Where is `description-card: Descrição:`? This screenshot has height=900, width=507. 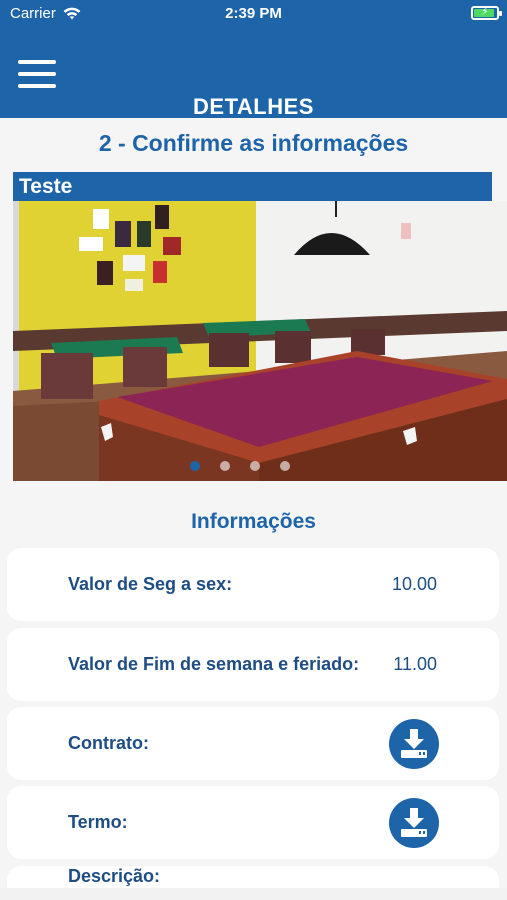
description-card: Descrição: is located at coordinates (253, 877).